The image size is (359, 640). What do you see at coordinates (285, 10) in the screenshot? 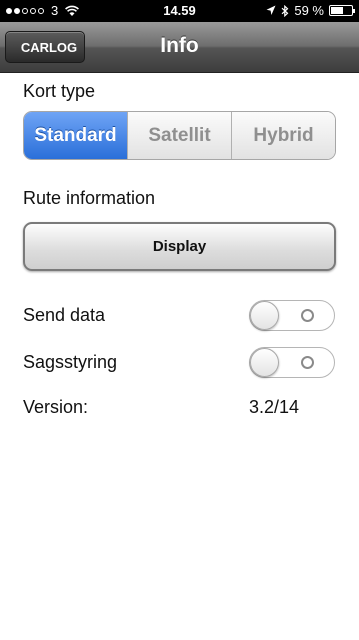
I see `bluetooth-icon` at bounding box center [285, 10].